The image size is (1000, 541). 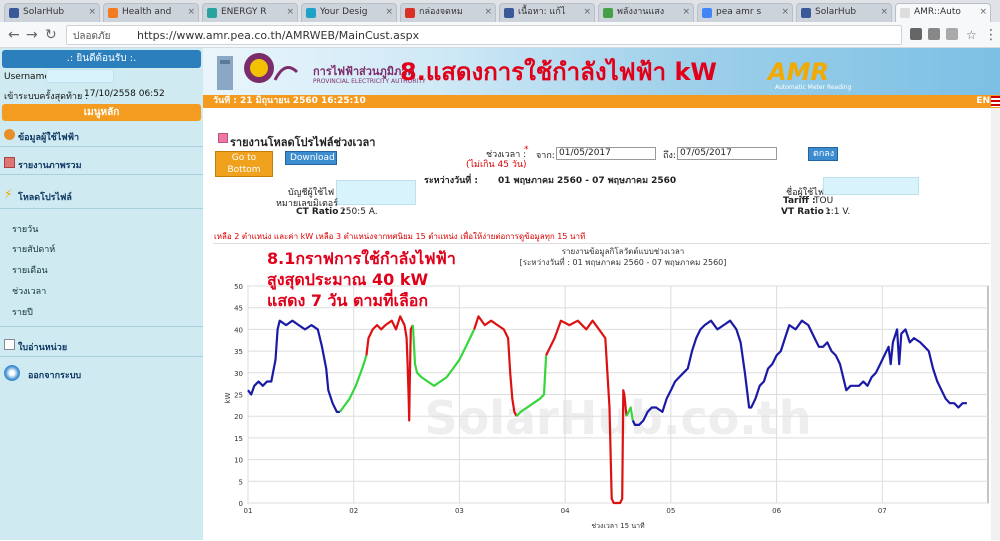 I want to click on redacted-account, so click(x=376, y=192).